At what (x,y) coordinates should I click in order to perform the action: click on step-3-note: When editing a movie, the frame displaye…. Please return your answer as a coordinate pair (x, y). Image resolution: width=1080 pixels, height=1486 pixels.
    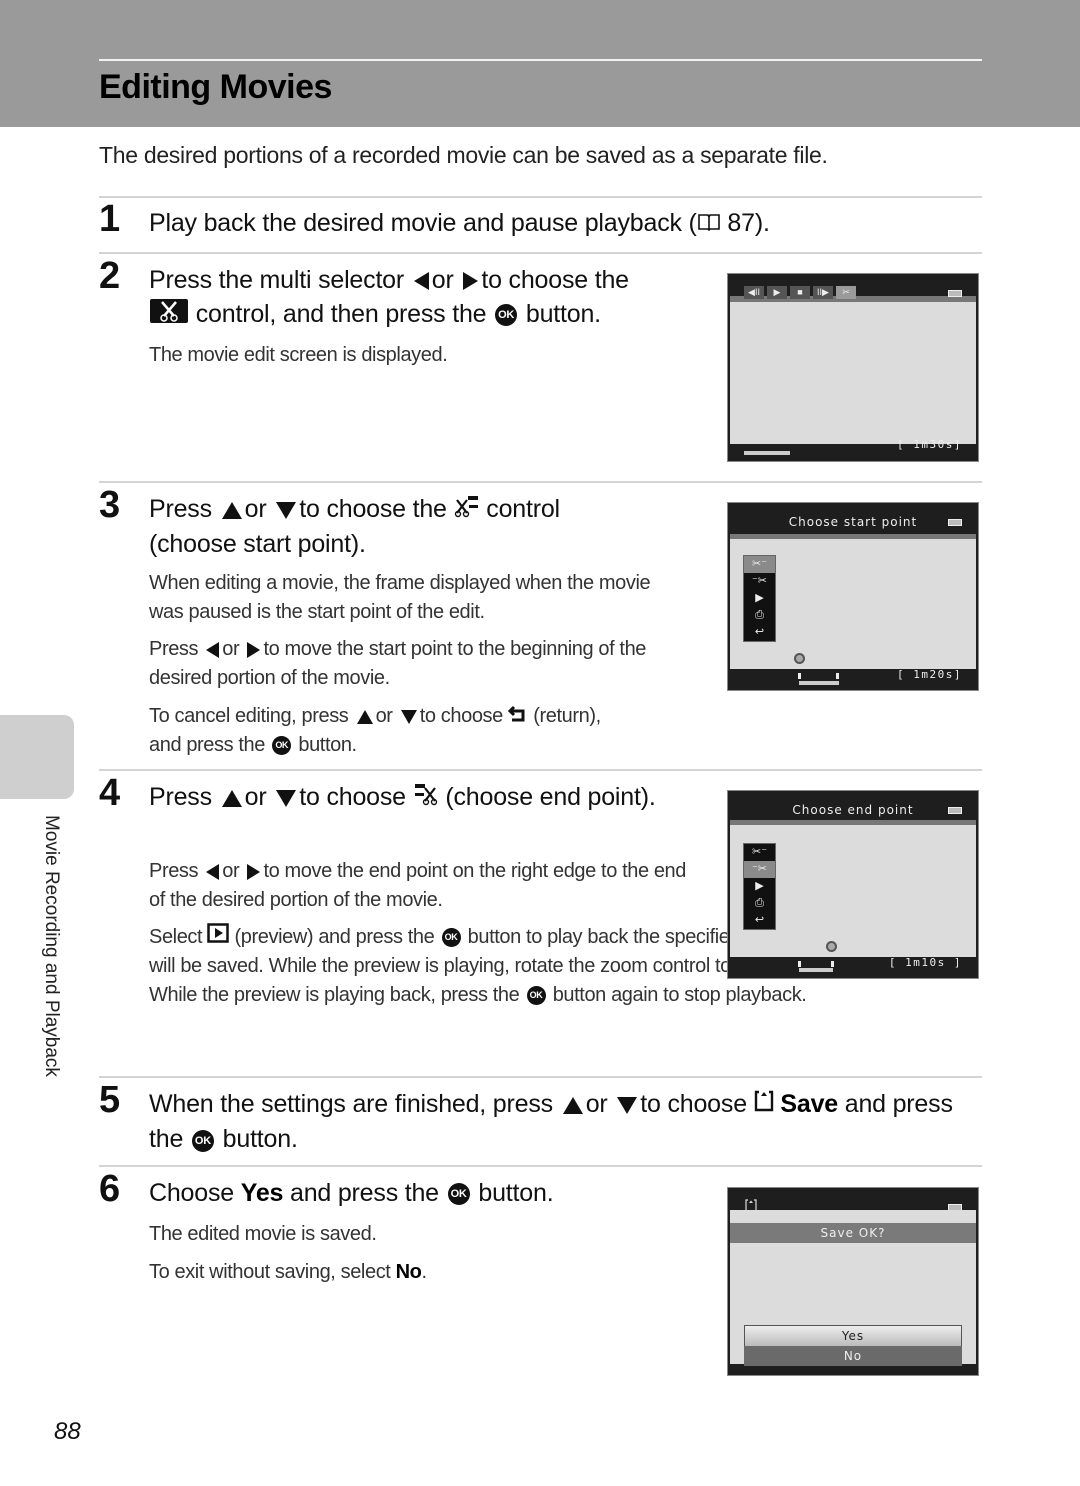
    Looking at the image, I should click on (400, 597).